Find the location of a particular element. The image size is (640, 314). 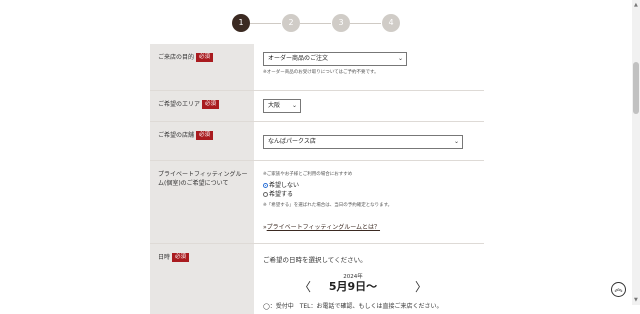

step-3: 3 is located at coordinates (341, 23).